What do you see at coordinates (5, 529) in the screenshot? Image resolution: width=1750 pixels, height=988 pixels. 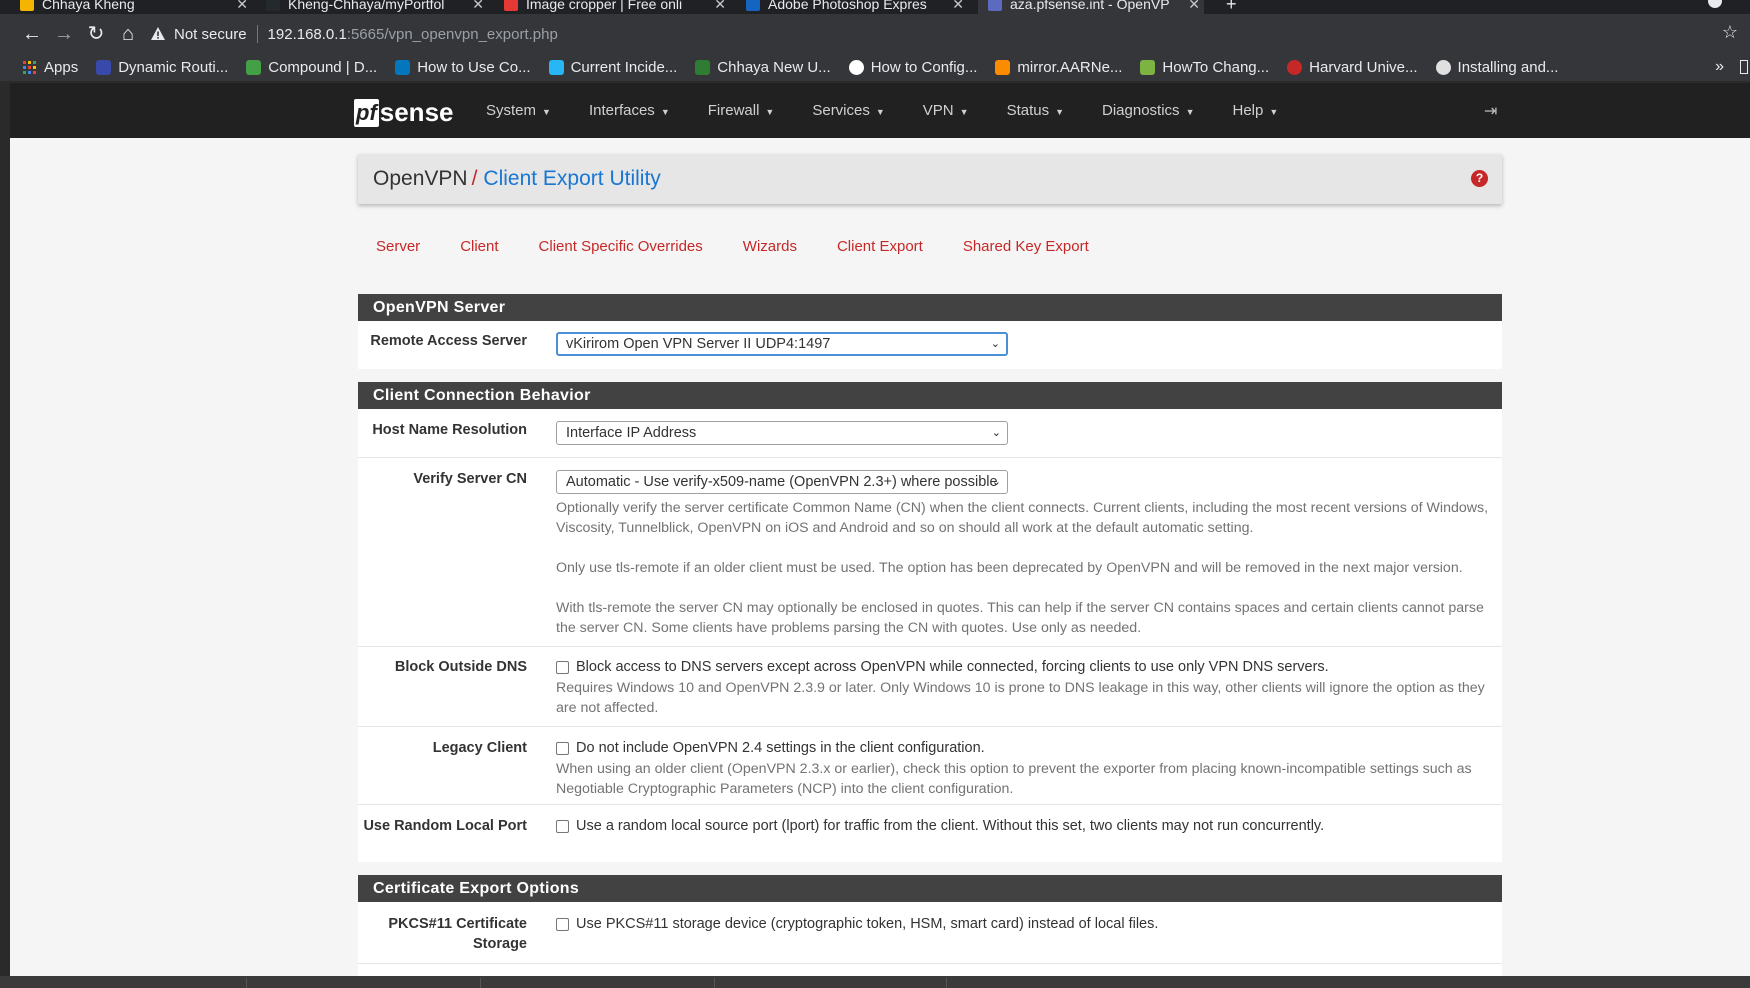 I see `window-edge` at bounding box center [5, 529].